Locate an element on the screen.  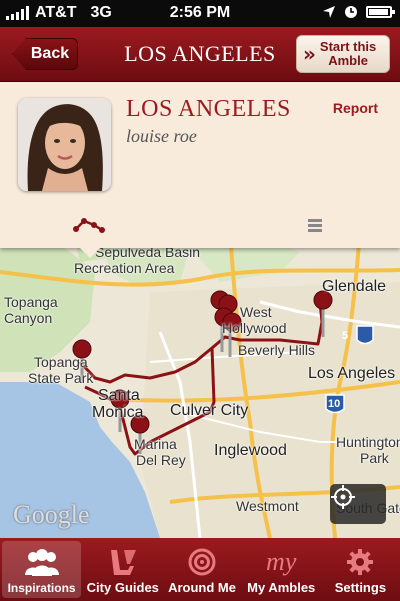
battery-icon is located at coordinates (380, 12).